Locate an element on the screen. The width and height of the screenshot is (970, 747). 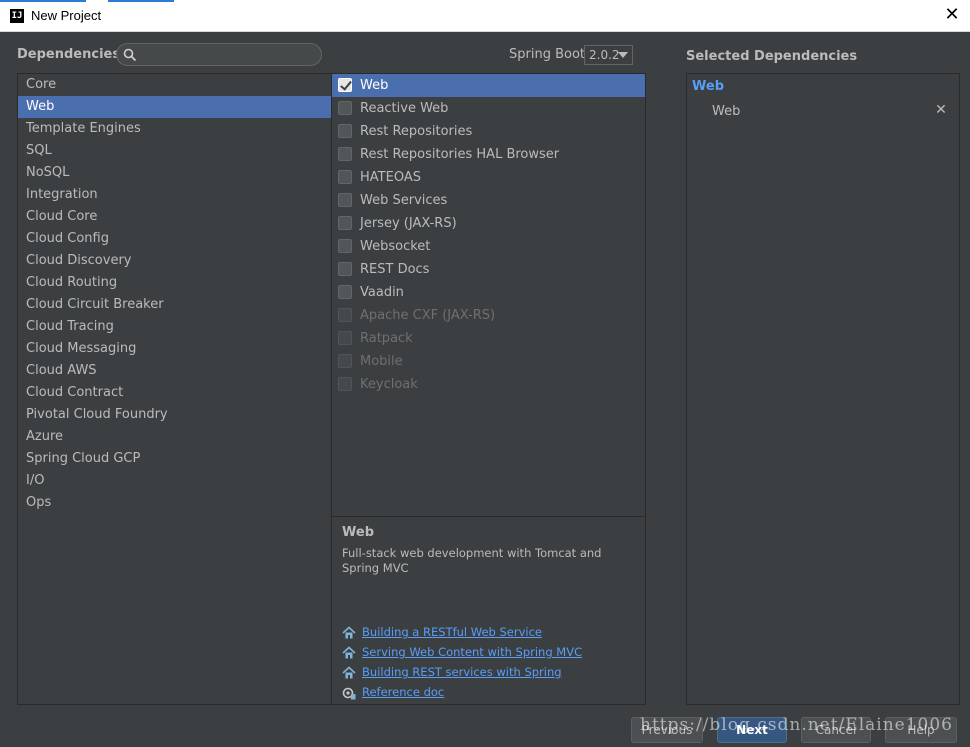
description-title: Web is located at coordinates (358, 532).